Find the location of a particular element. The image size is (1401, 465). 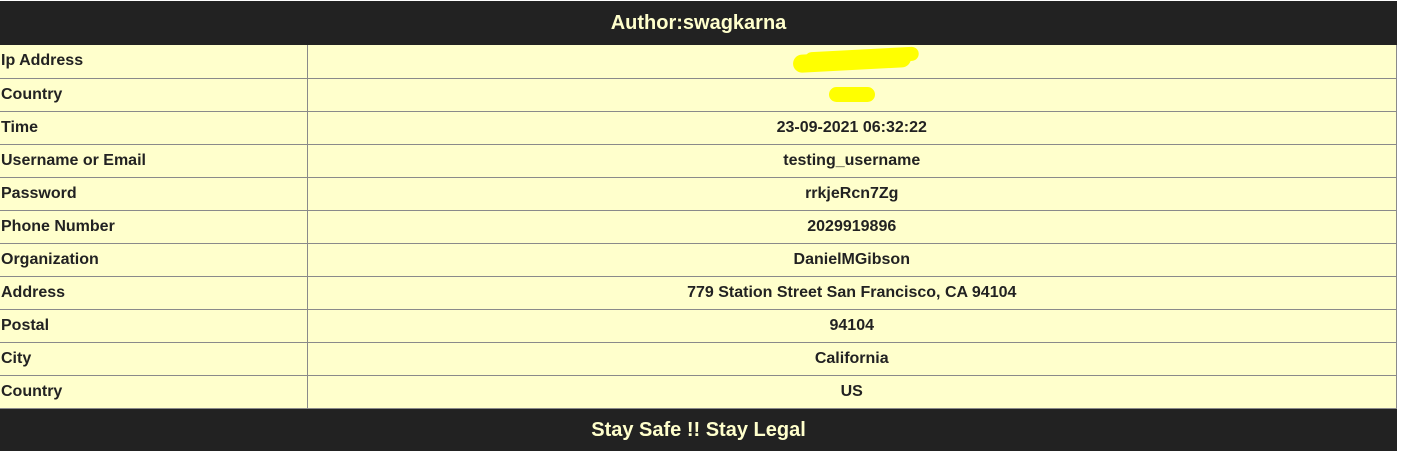

table-row: Country US is located at coordinates (698, 391).